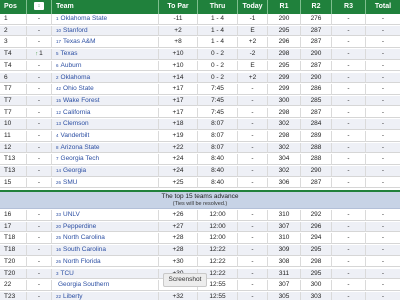 Image resolution: width=400 pixels, height=300 pixels. What do you see at coordinates (316, 136) in the screenshot?
I see `cell-r2: 289` at bounding box center [316, 136].